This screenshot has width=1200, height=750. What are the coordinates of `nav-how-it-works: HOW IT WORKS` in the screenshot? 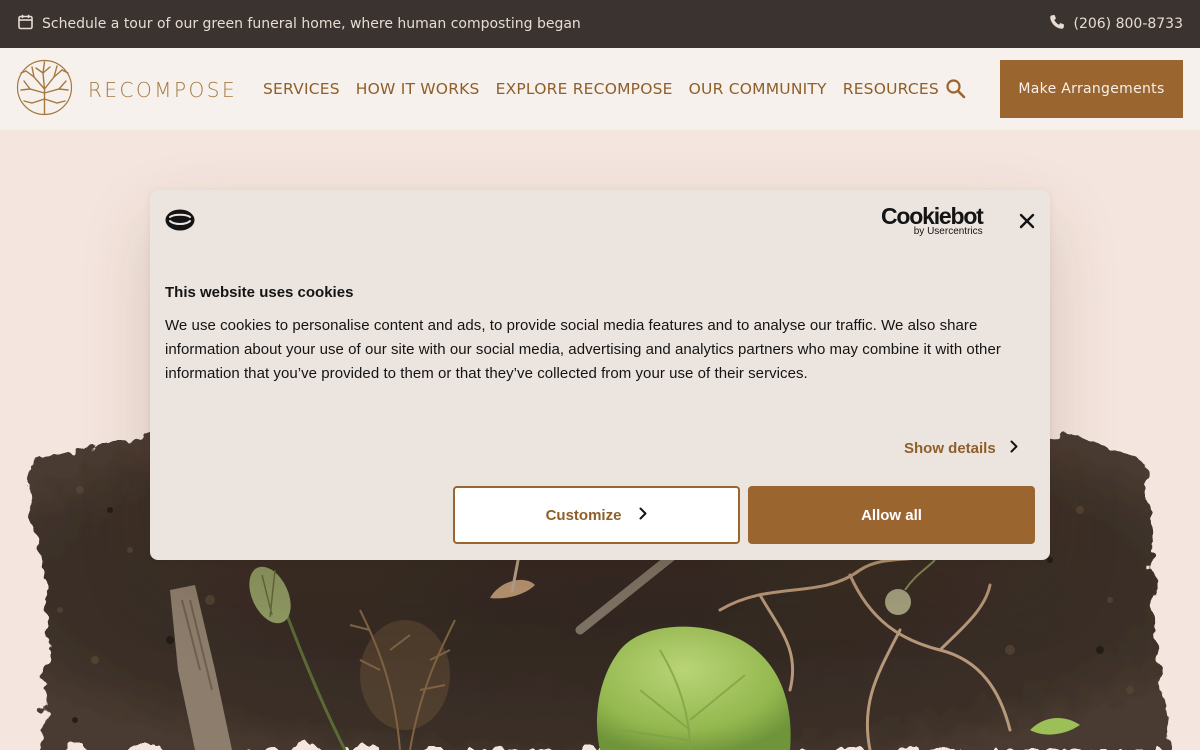 It's located at (418, 89).